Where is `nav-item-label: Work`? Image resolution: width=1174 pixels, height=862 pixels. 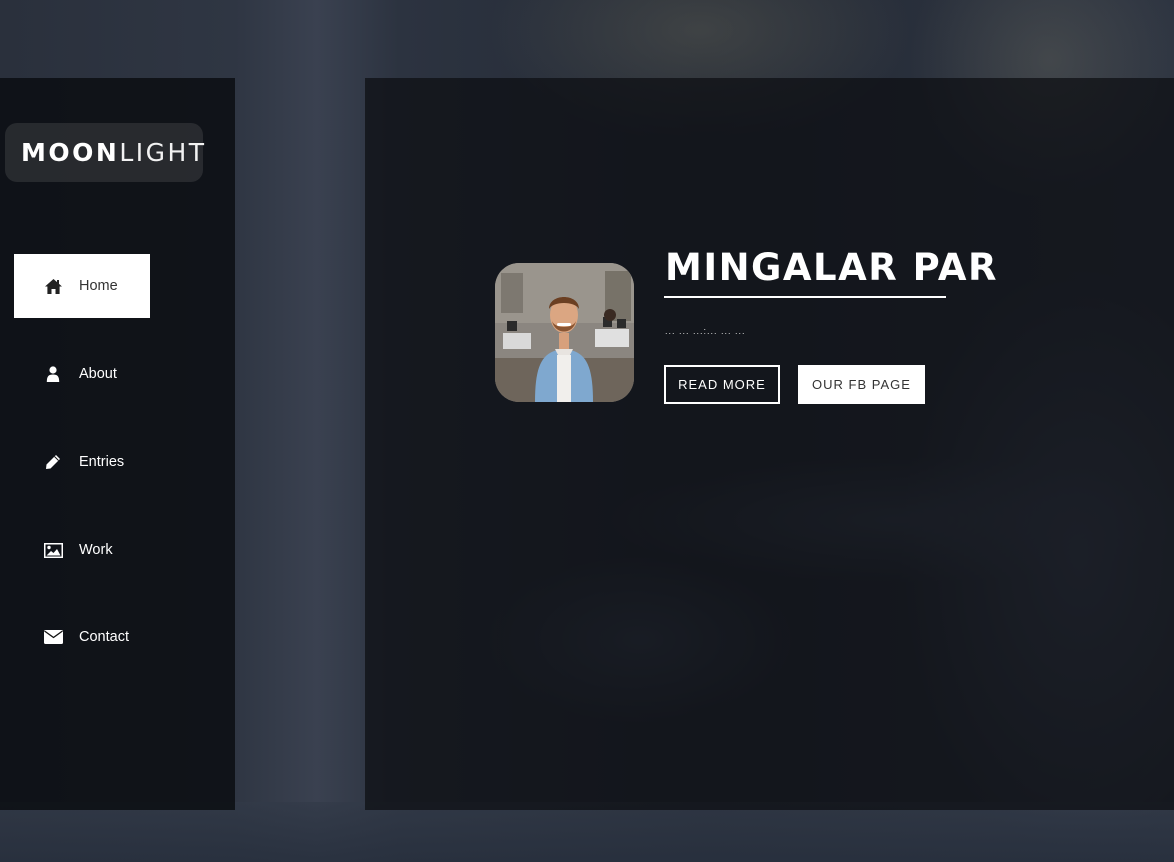 nav-item-label: Work is located at coordinates (96, 550).